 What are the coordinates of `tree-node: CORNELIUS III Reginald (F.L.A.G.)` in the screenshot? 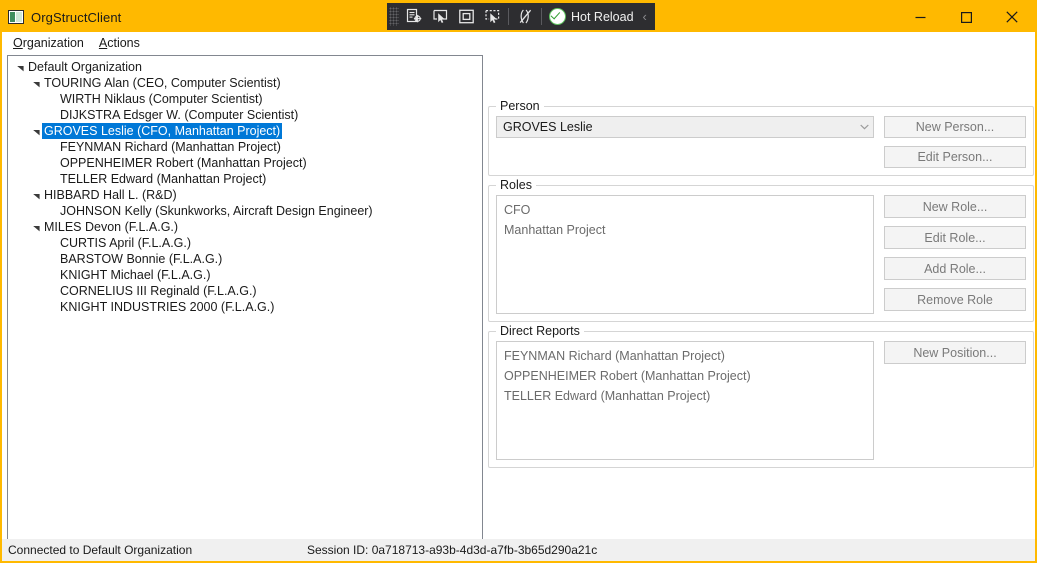 It's located at (245, 291).